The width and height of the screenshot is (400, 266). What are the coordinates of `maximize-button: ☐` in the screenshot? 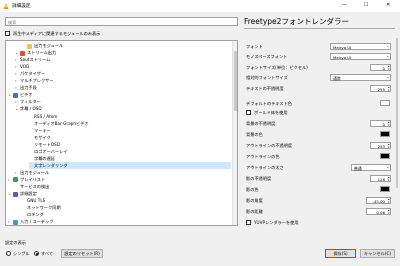 It's located at (367, 6).